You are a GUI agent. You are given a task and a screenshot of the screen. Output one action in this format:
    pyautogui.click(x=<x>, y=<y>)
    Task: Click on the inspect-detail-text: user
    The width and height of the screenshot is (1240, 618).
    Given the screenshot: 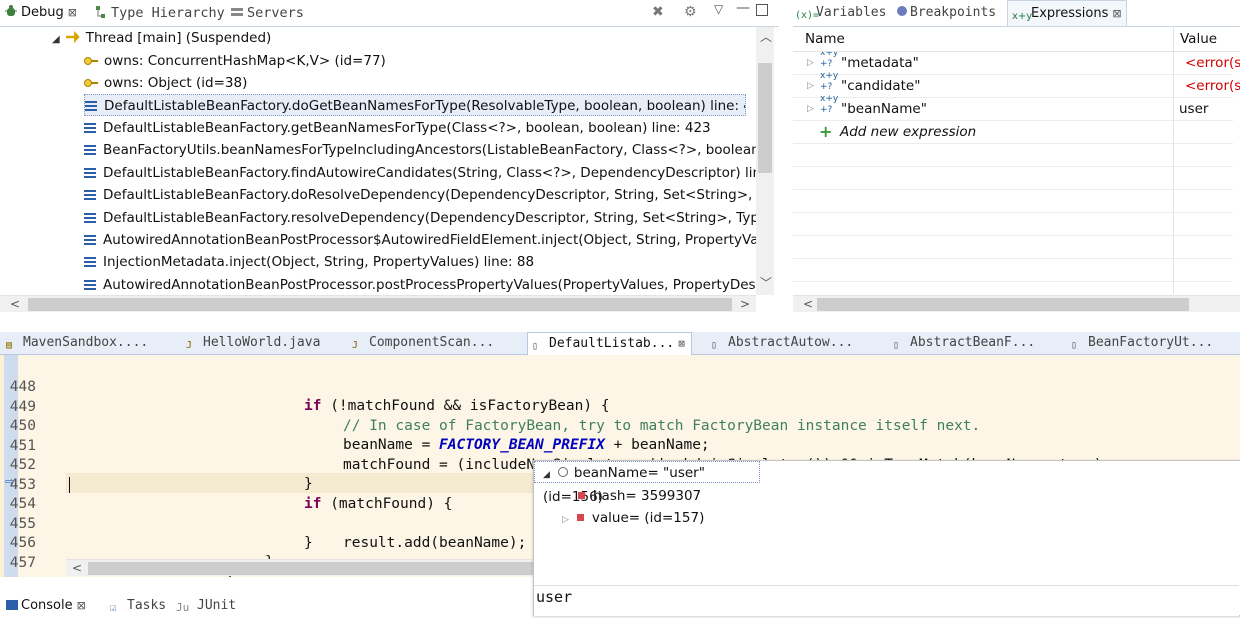 What is the action you would take?
    pyautogui.click(x=554, y=597)
    